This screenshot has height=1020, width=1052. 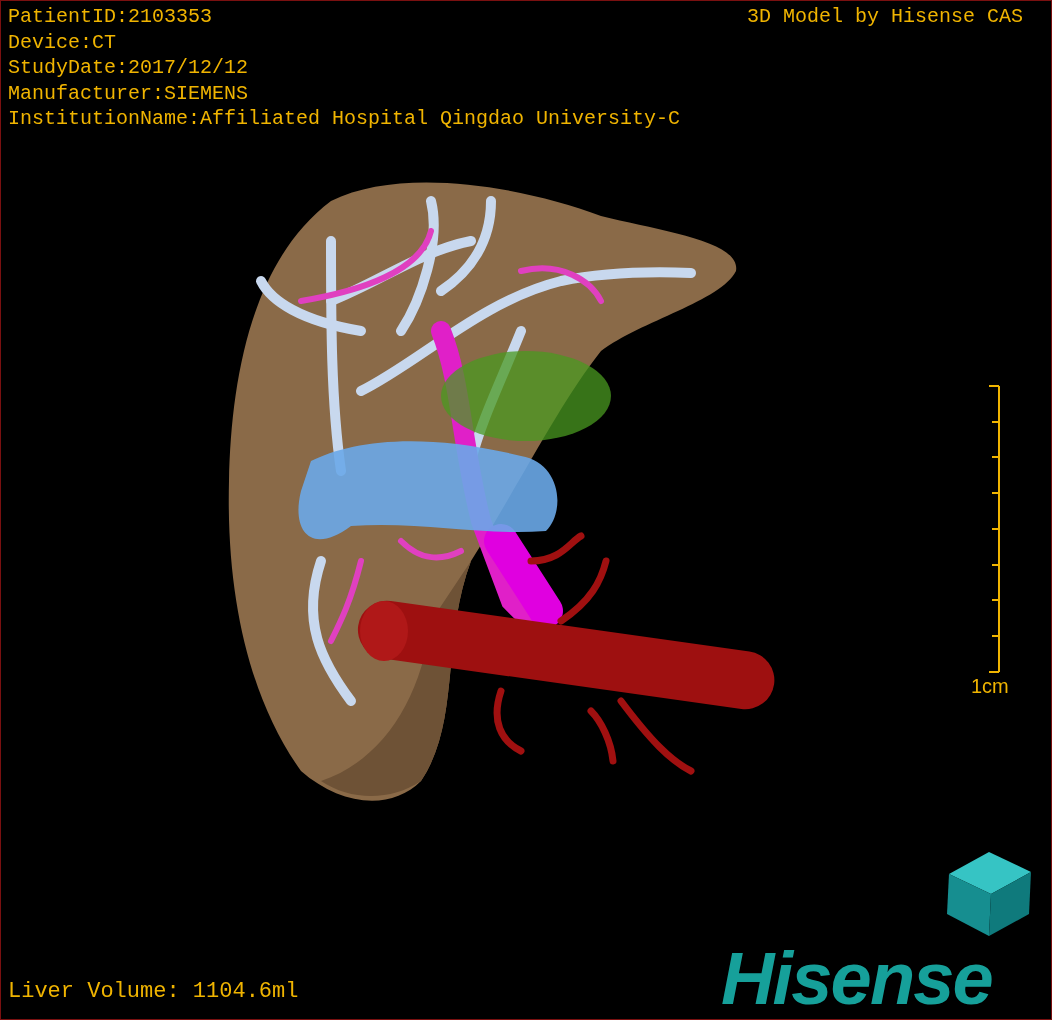 I want to click on info-line: PatientID:2103353, so click(x=110, y=17).